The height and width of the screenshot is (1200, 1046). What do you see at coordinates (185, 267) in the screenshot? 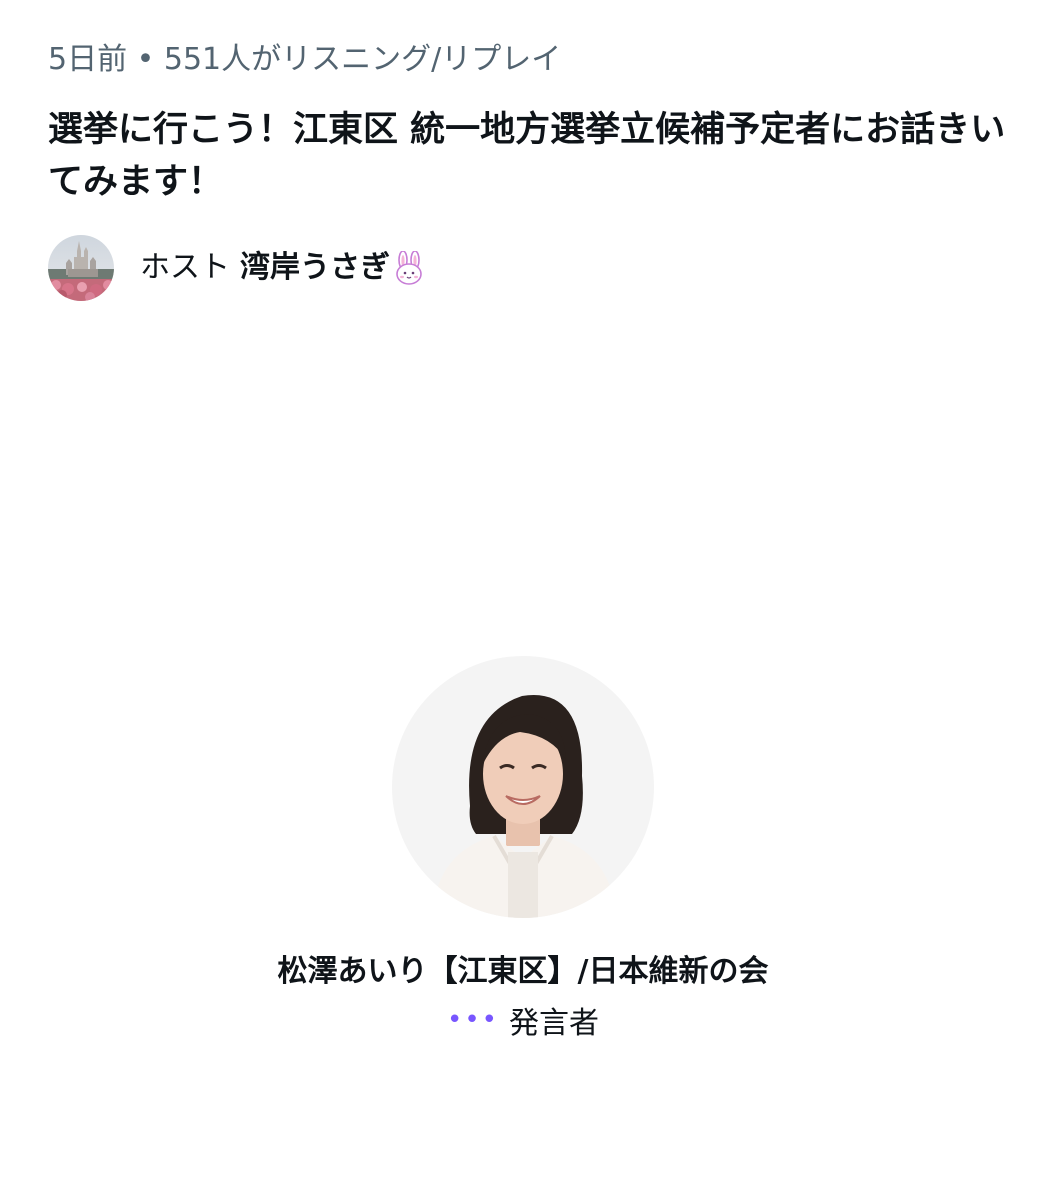
I see `host-label: ホスト` at bounding box center [185, 267].